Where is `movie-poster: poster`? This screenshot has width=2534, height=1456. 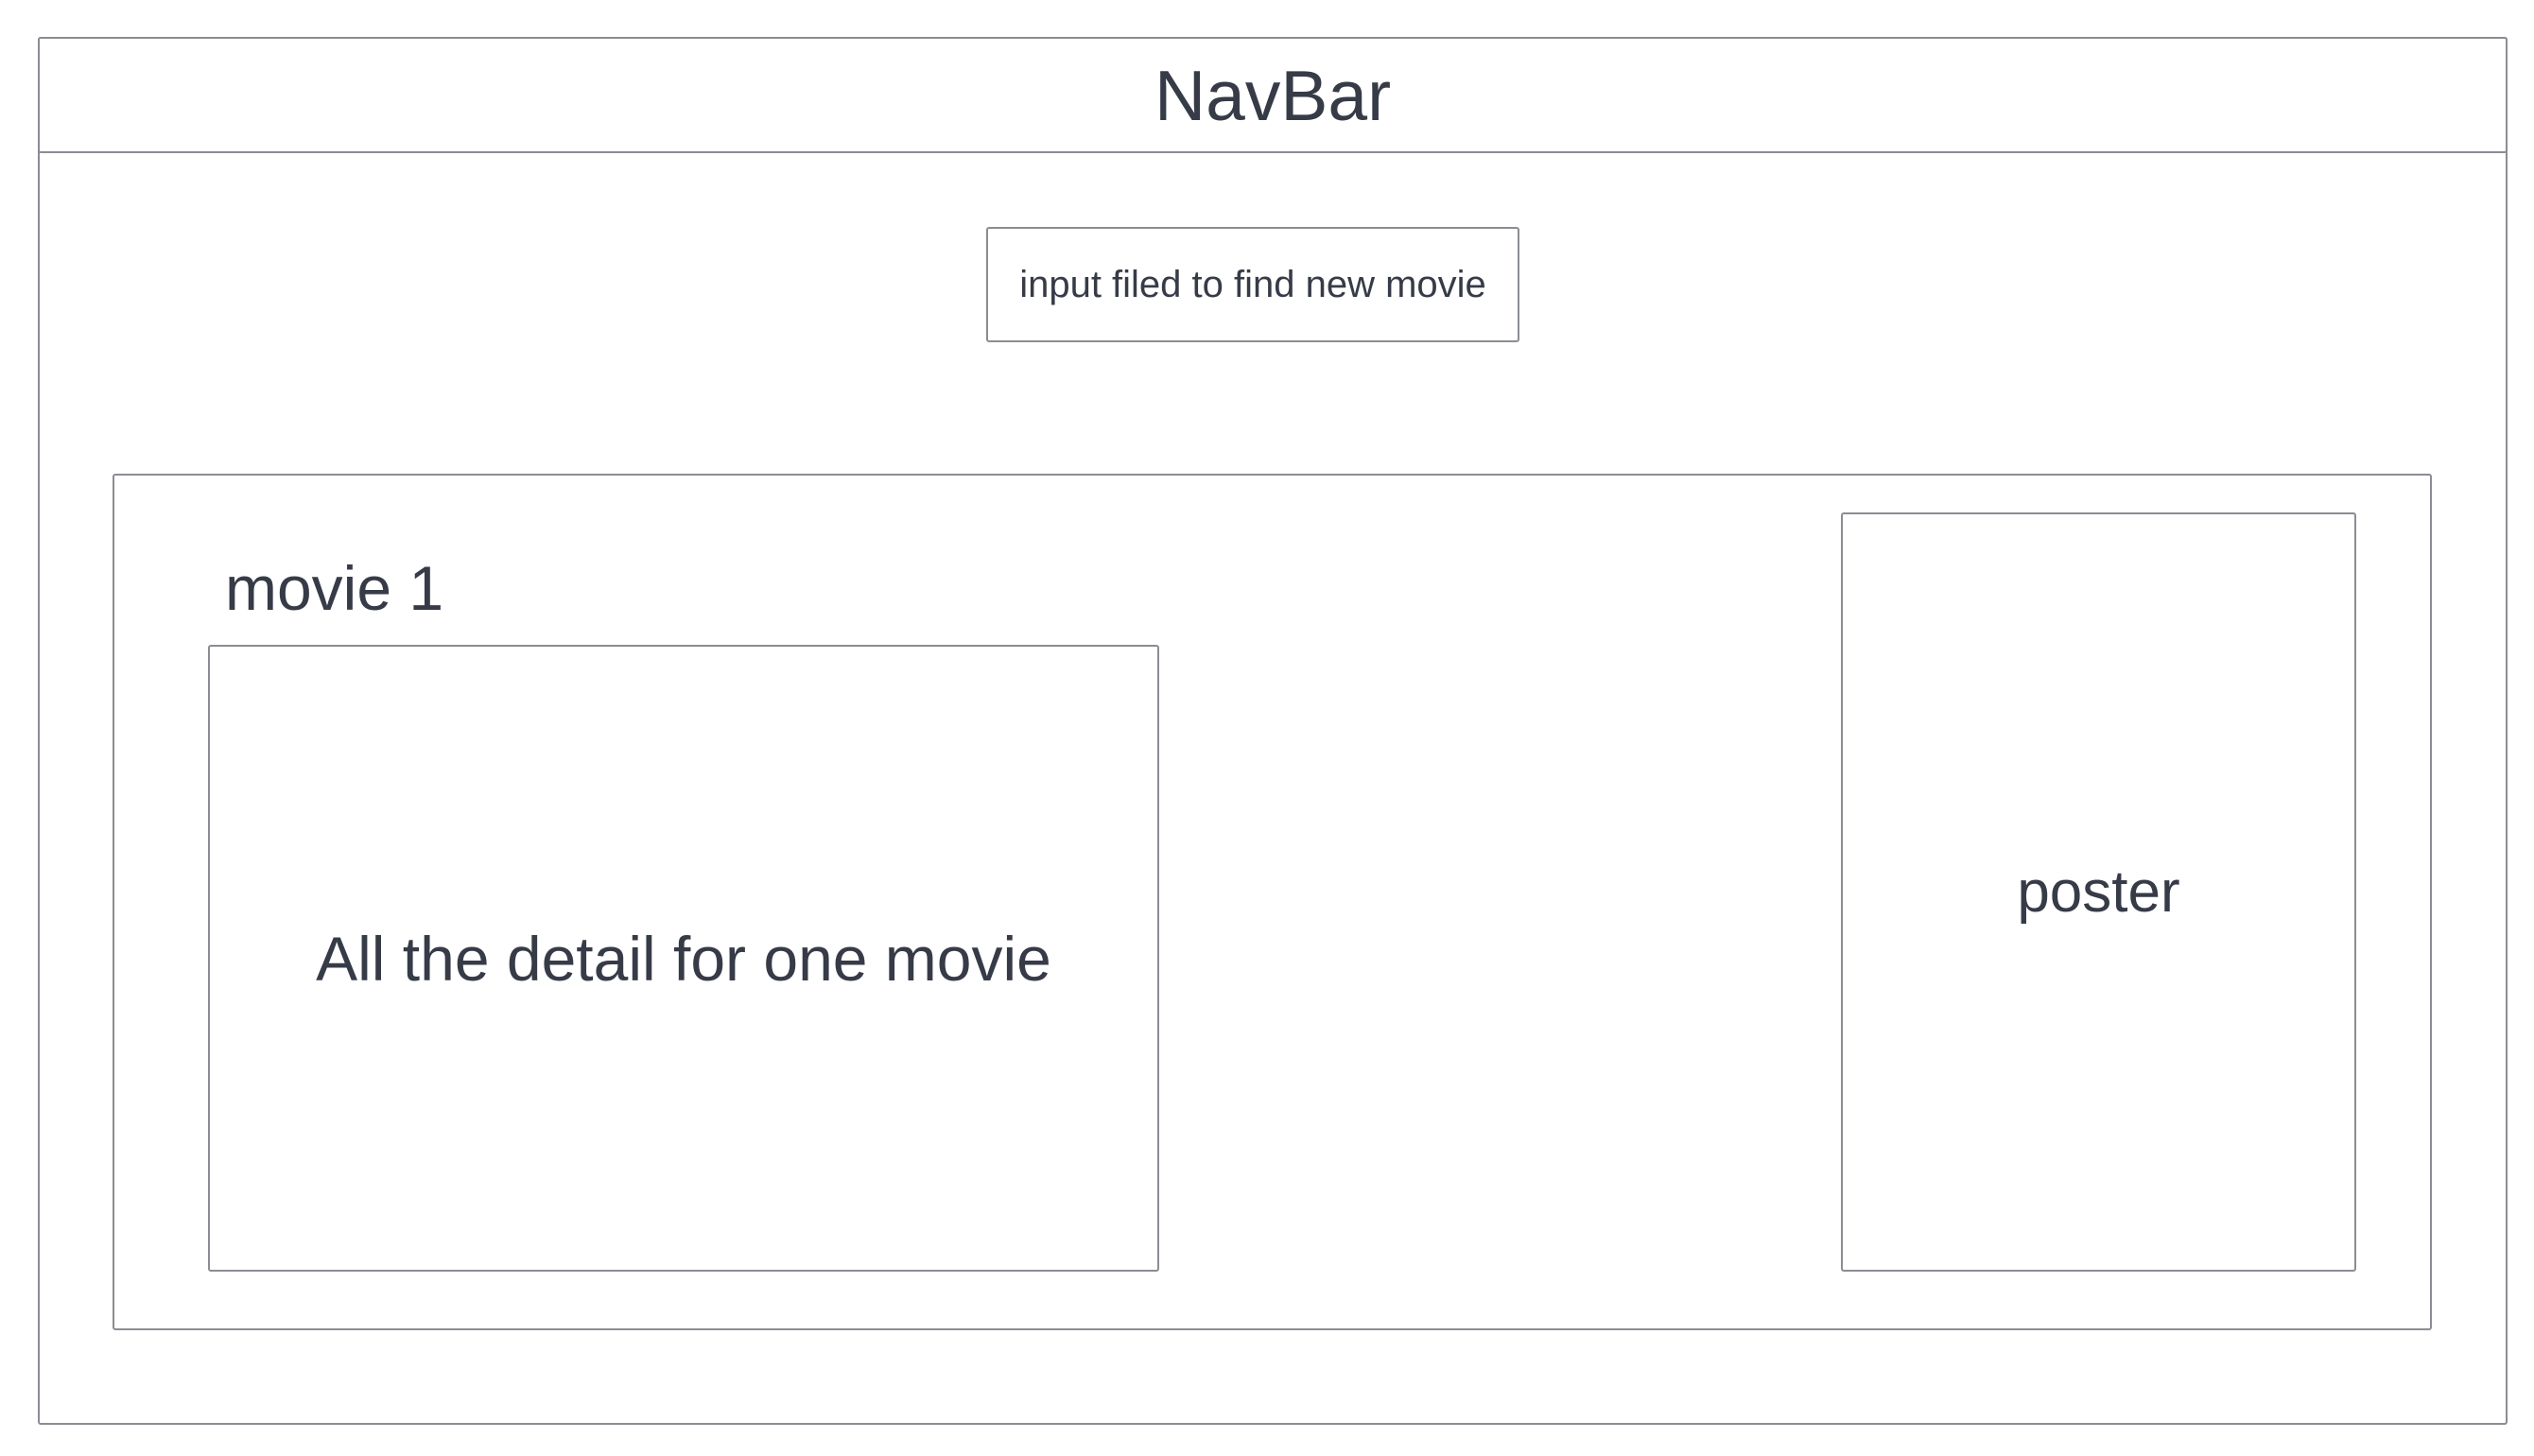 movie-poster: poster is located at coordinates (2099, 892).